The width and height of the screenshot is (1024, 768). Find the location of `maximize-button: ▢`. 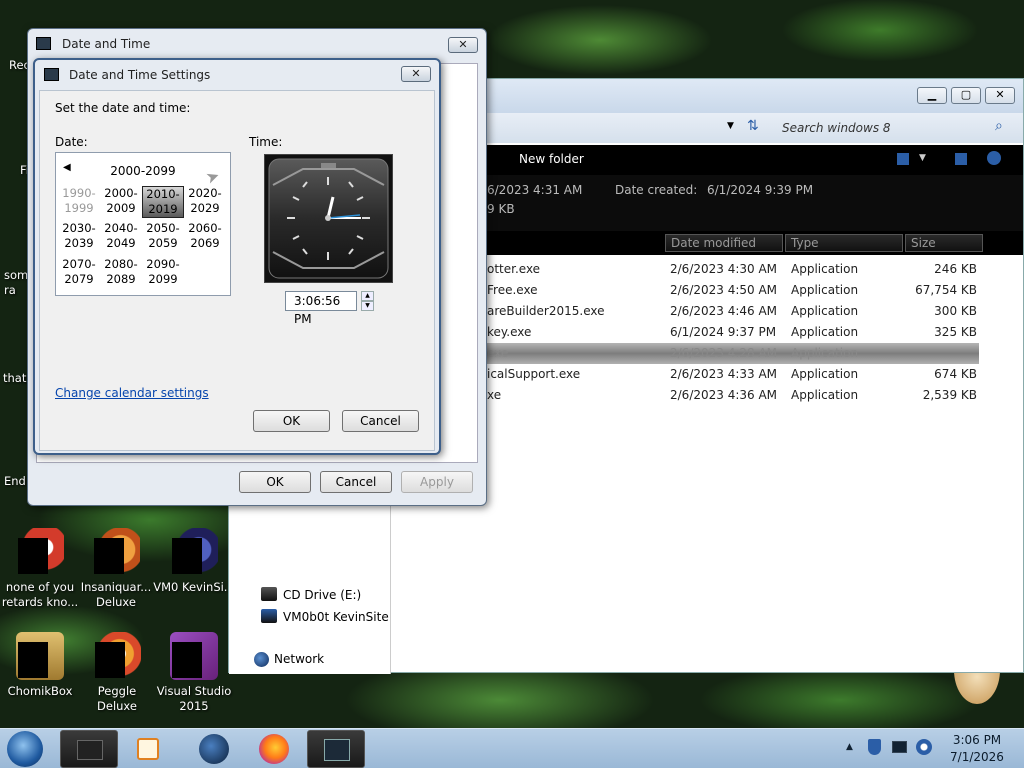

maximize-button: ▢ is located at coordinates (966, 95).